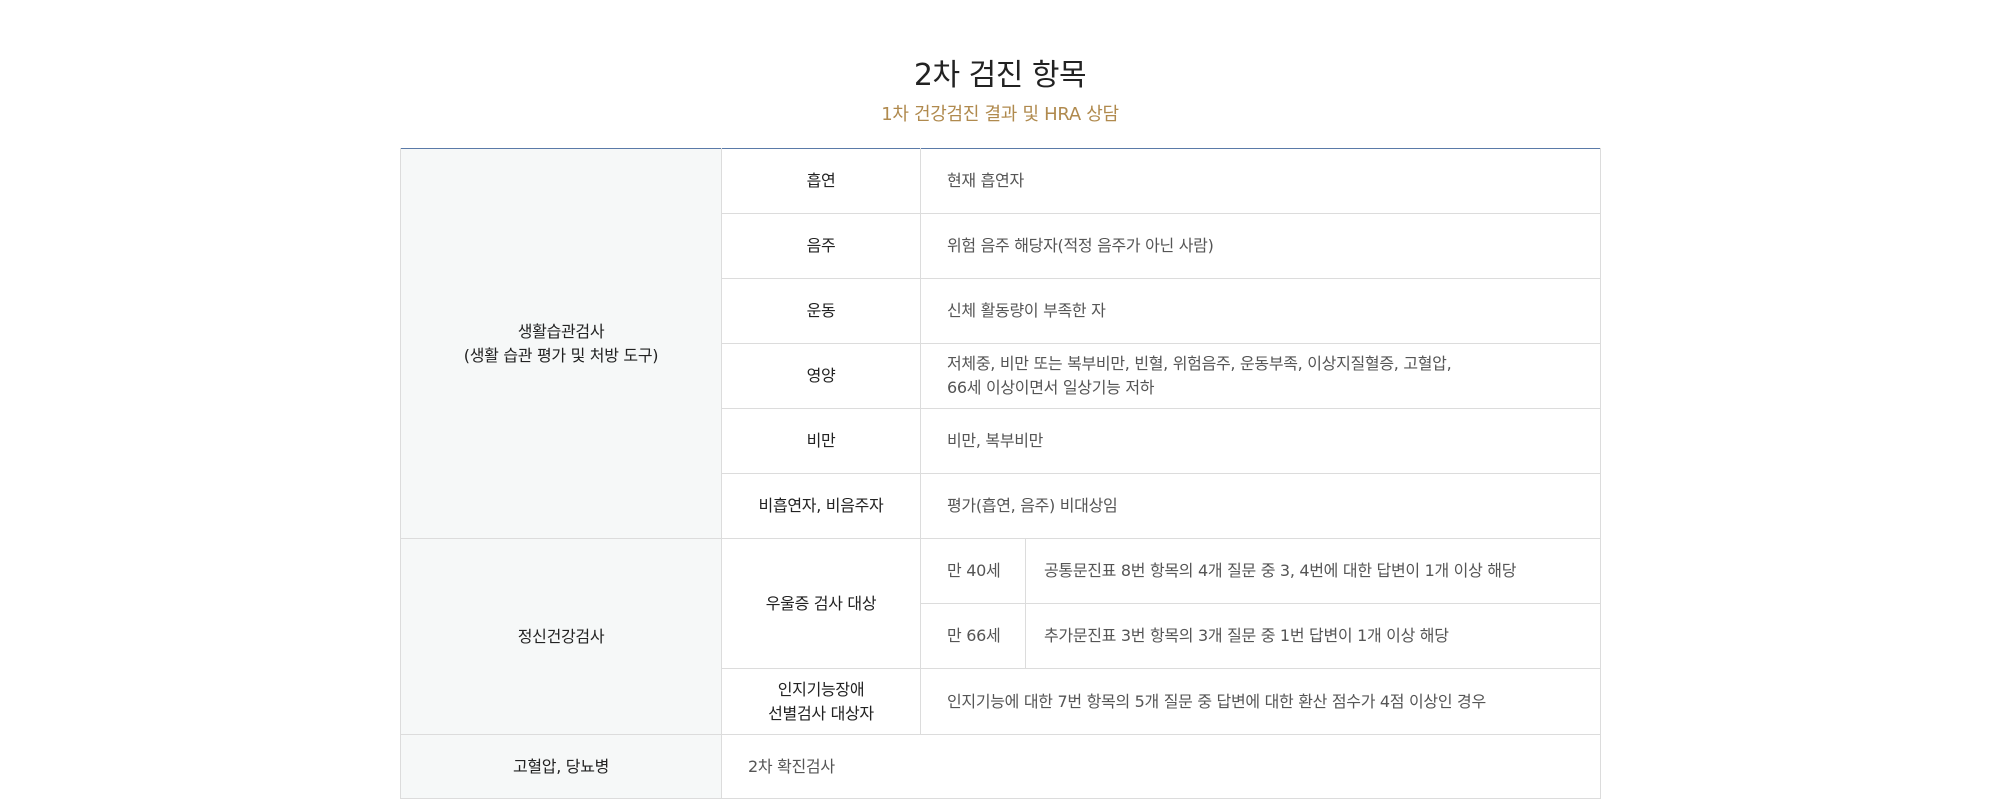 Image resolution: width=2000 pixels, height=799 pixels. Describe the element at coordinates (821, 376) in the screenshot. I see `item-label-nutrition: 영양` at that location.